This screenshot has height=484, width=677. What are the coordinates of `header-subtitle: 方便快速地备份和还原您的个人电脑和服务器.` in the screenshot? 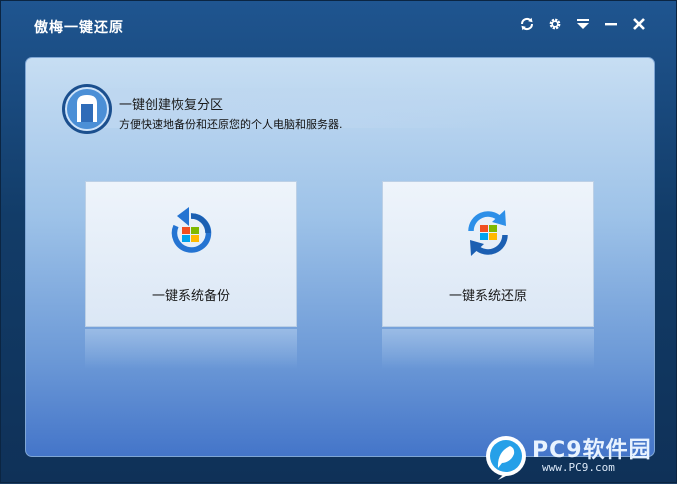 It's located at (231, 124).